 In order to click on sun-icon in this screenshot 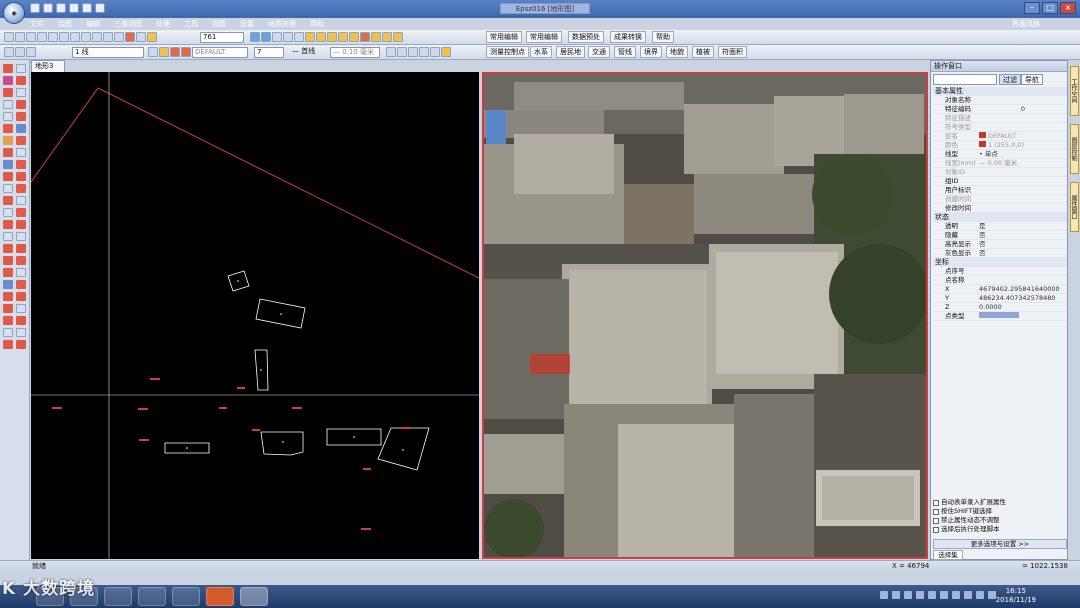, I will do `click(175, 52)`.